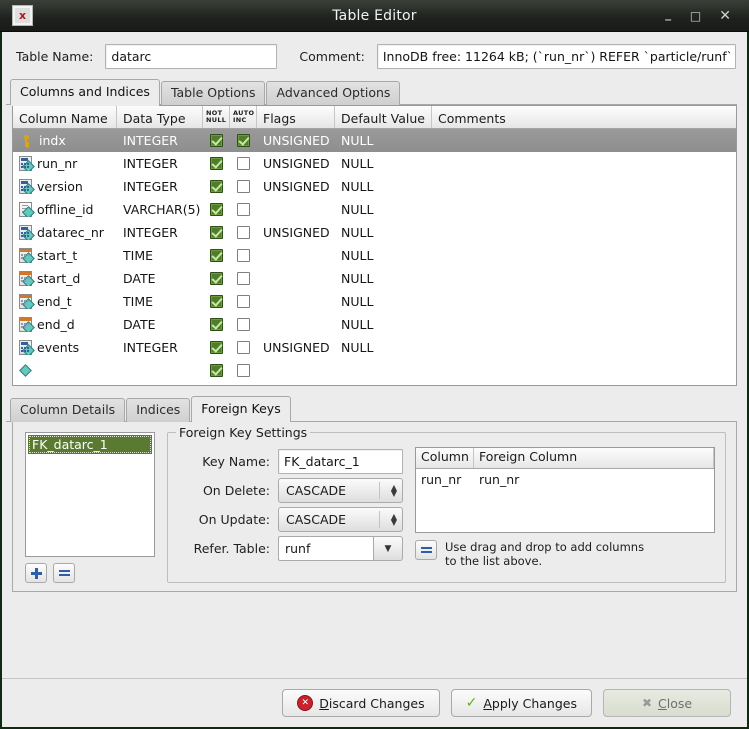 The image size is (749, 729). I want to click on table-row: end_t TIME NULL, so click(374, 301).